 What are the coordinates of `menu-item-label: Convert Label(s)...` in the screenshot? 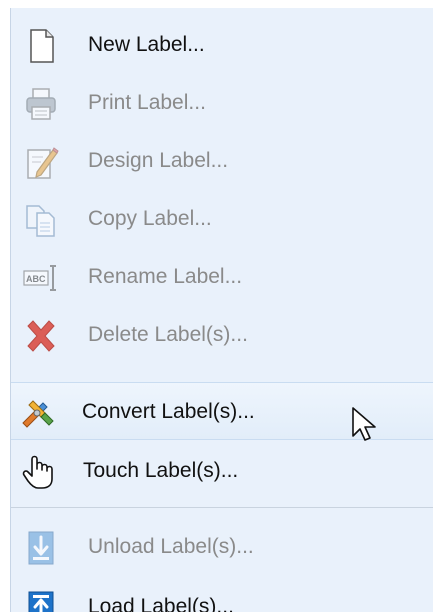 It's located at (168, 411).